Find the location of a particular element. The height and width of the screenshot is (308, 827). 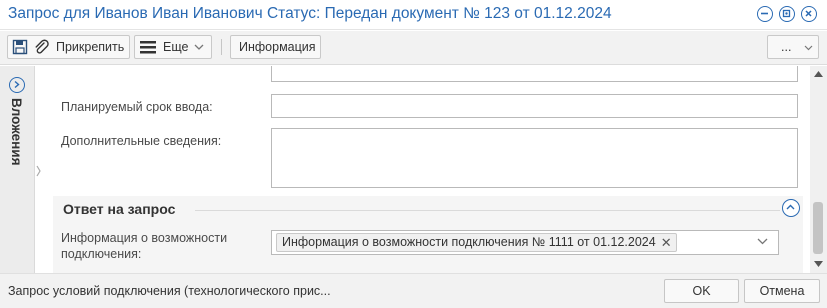

vertical-scrollbar is located at coordinates (818, 169).